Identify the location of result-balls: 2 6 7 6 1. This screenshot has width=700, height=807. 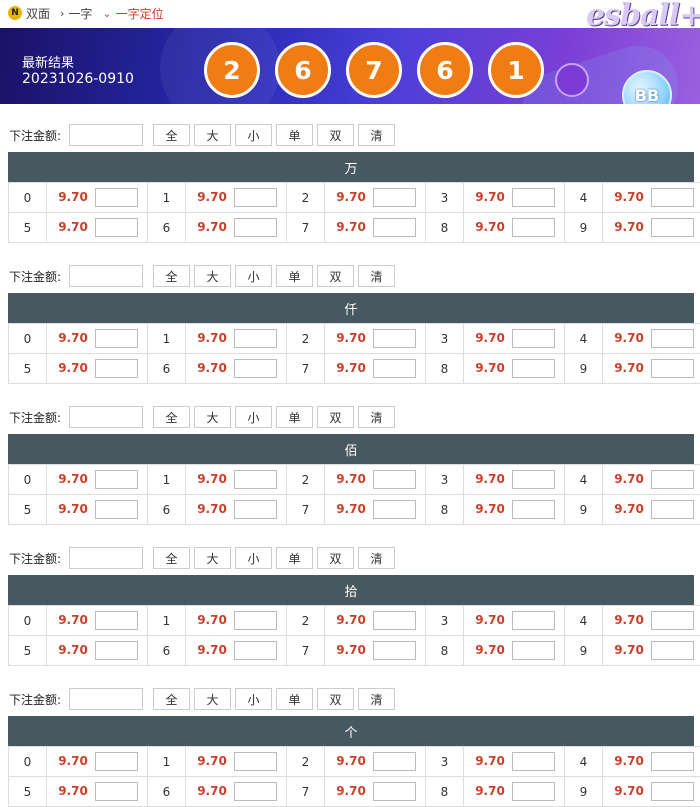
(381, 70).